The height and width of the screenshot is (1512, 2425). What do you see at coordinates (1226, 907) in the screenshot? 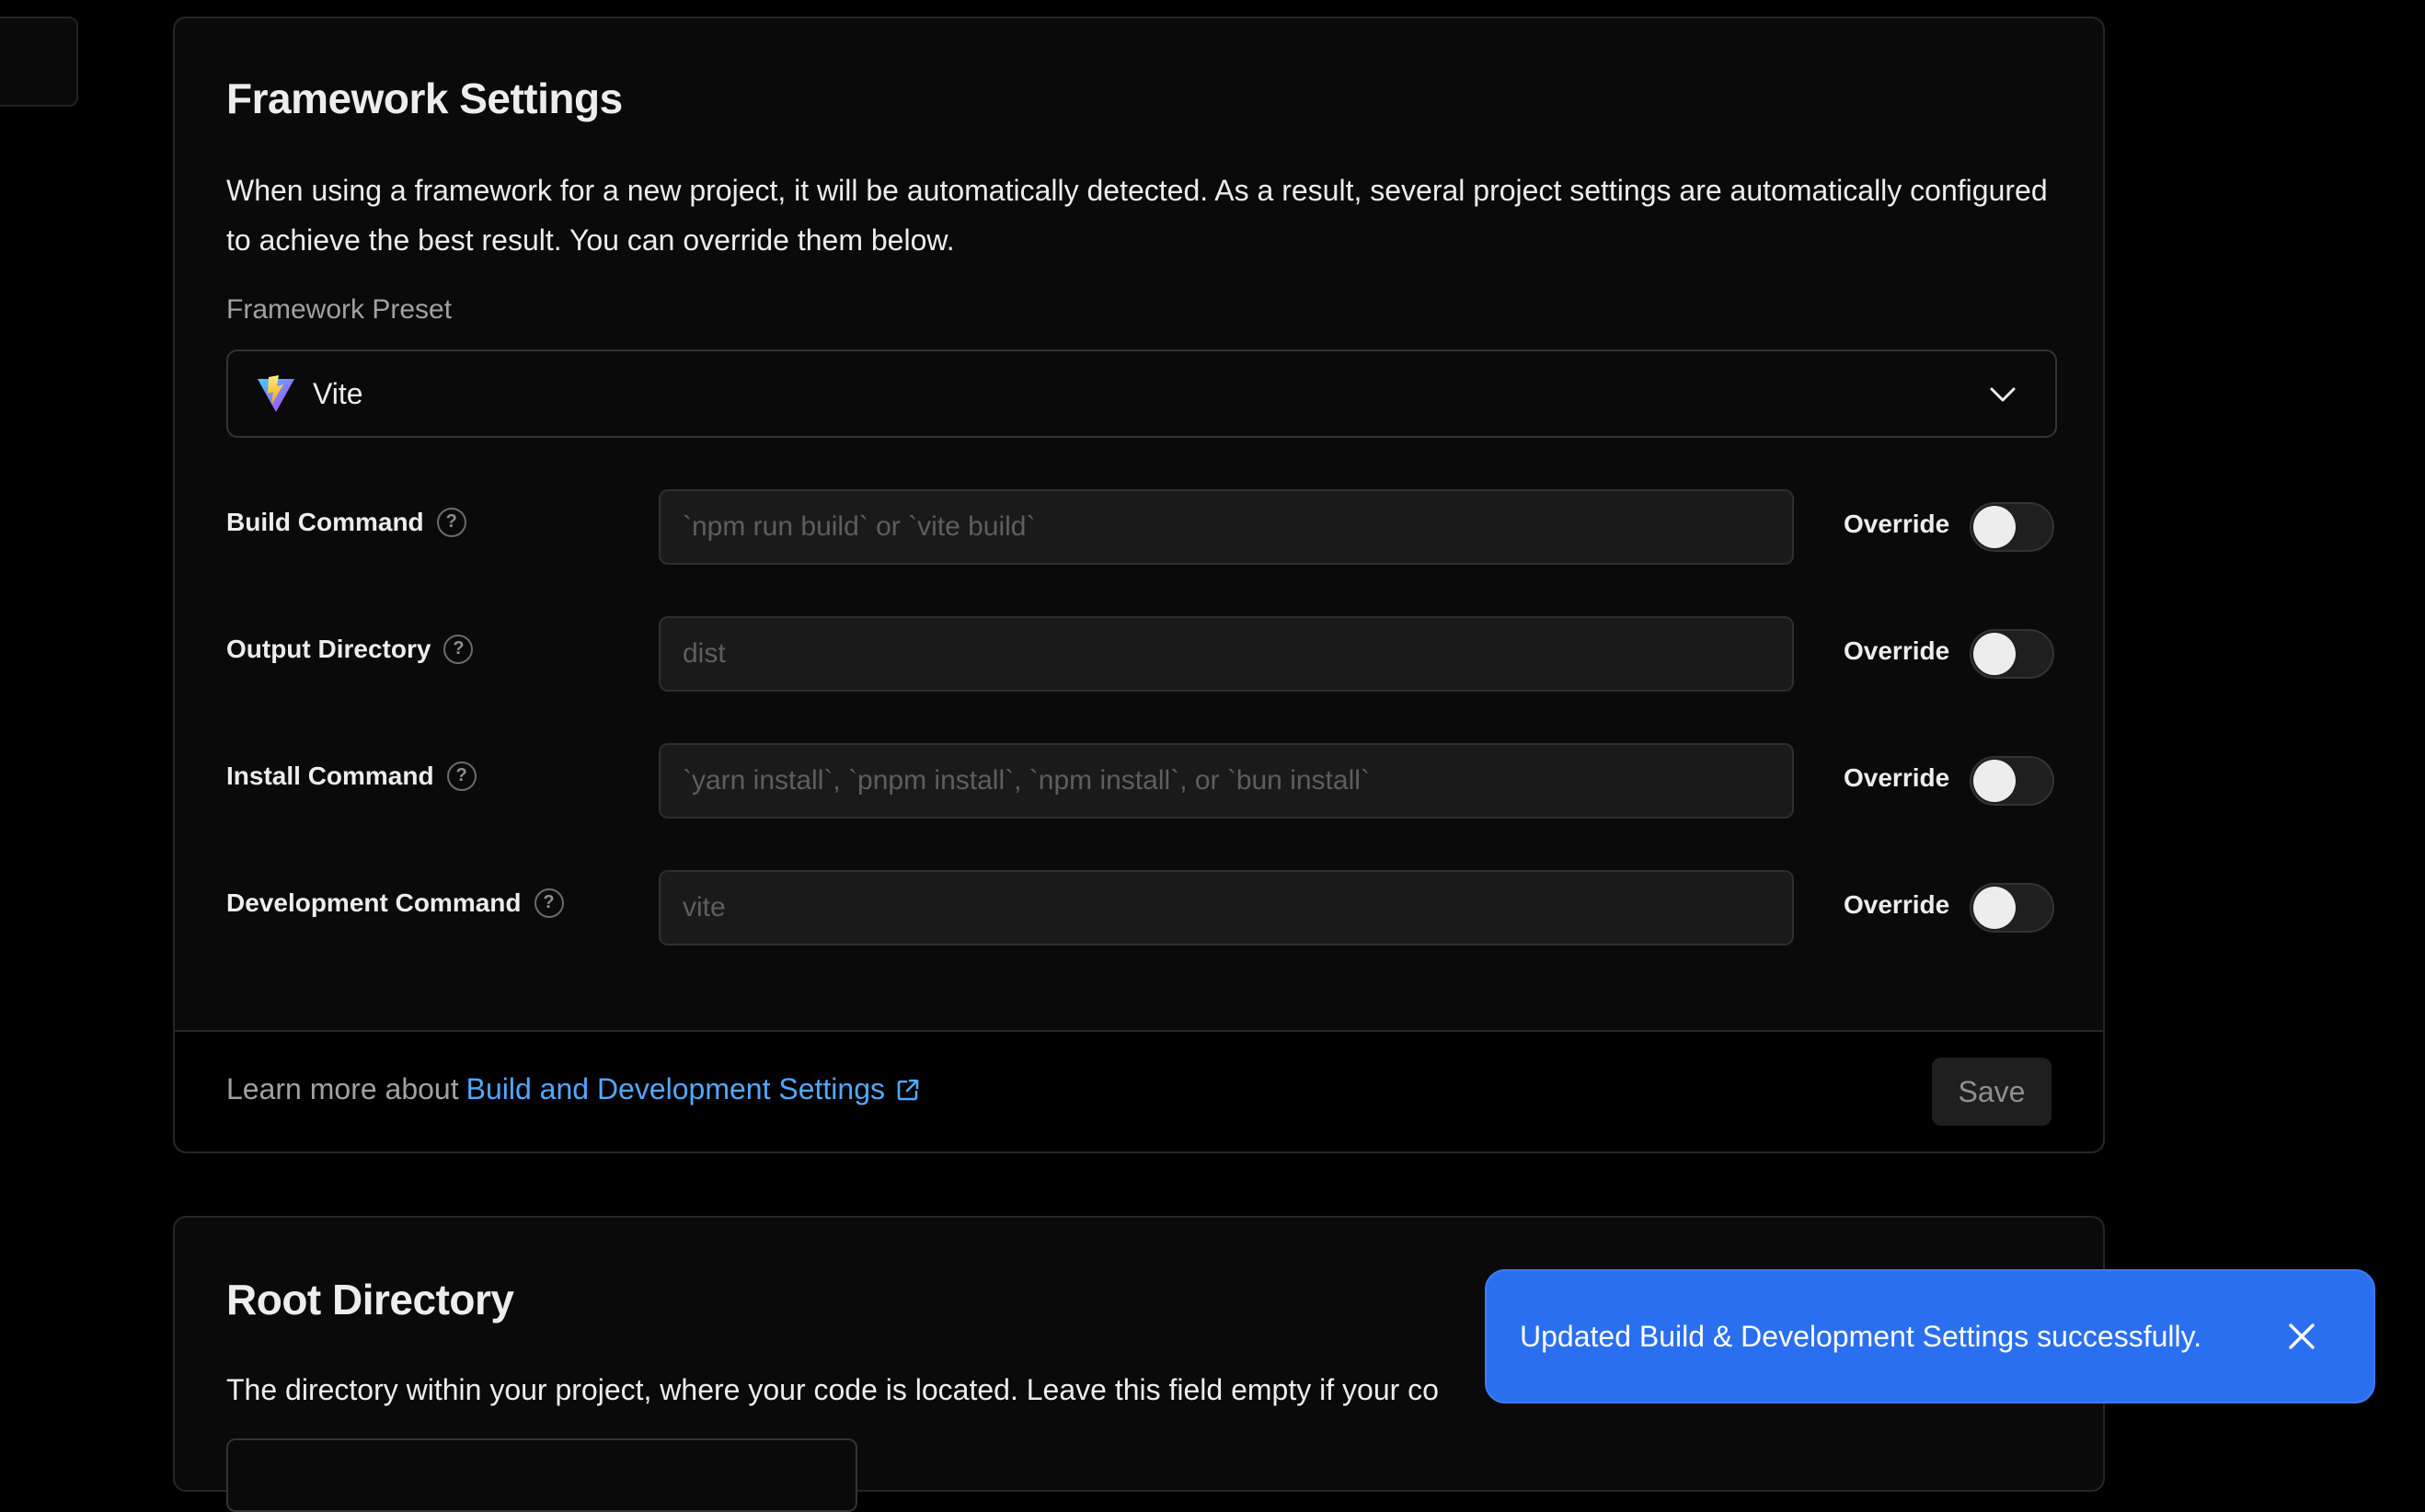
I see `development-command-input` at bounding box center [1226, 907].